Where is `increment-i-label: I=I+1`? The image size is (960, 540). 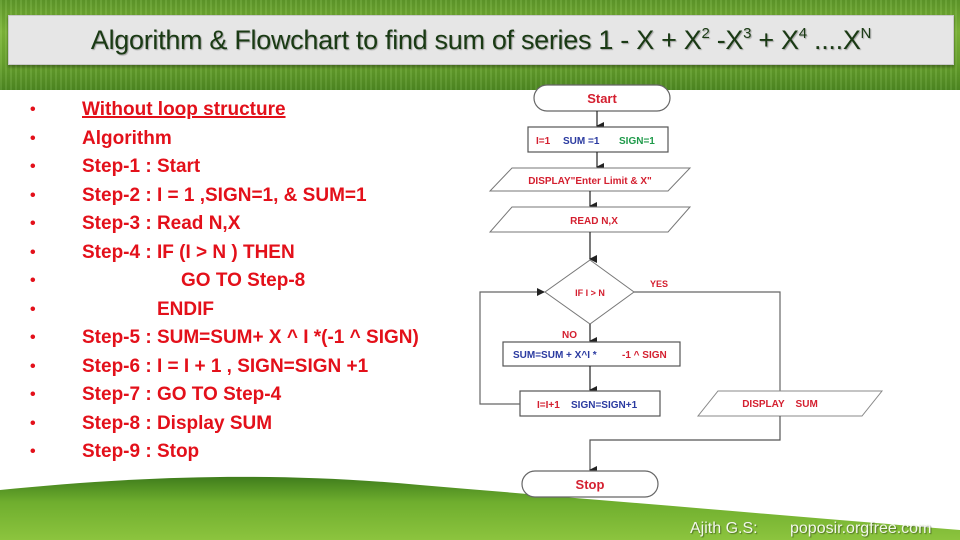
increment-i-label: I=I+1 is located at coordinates (548, 405).